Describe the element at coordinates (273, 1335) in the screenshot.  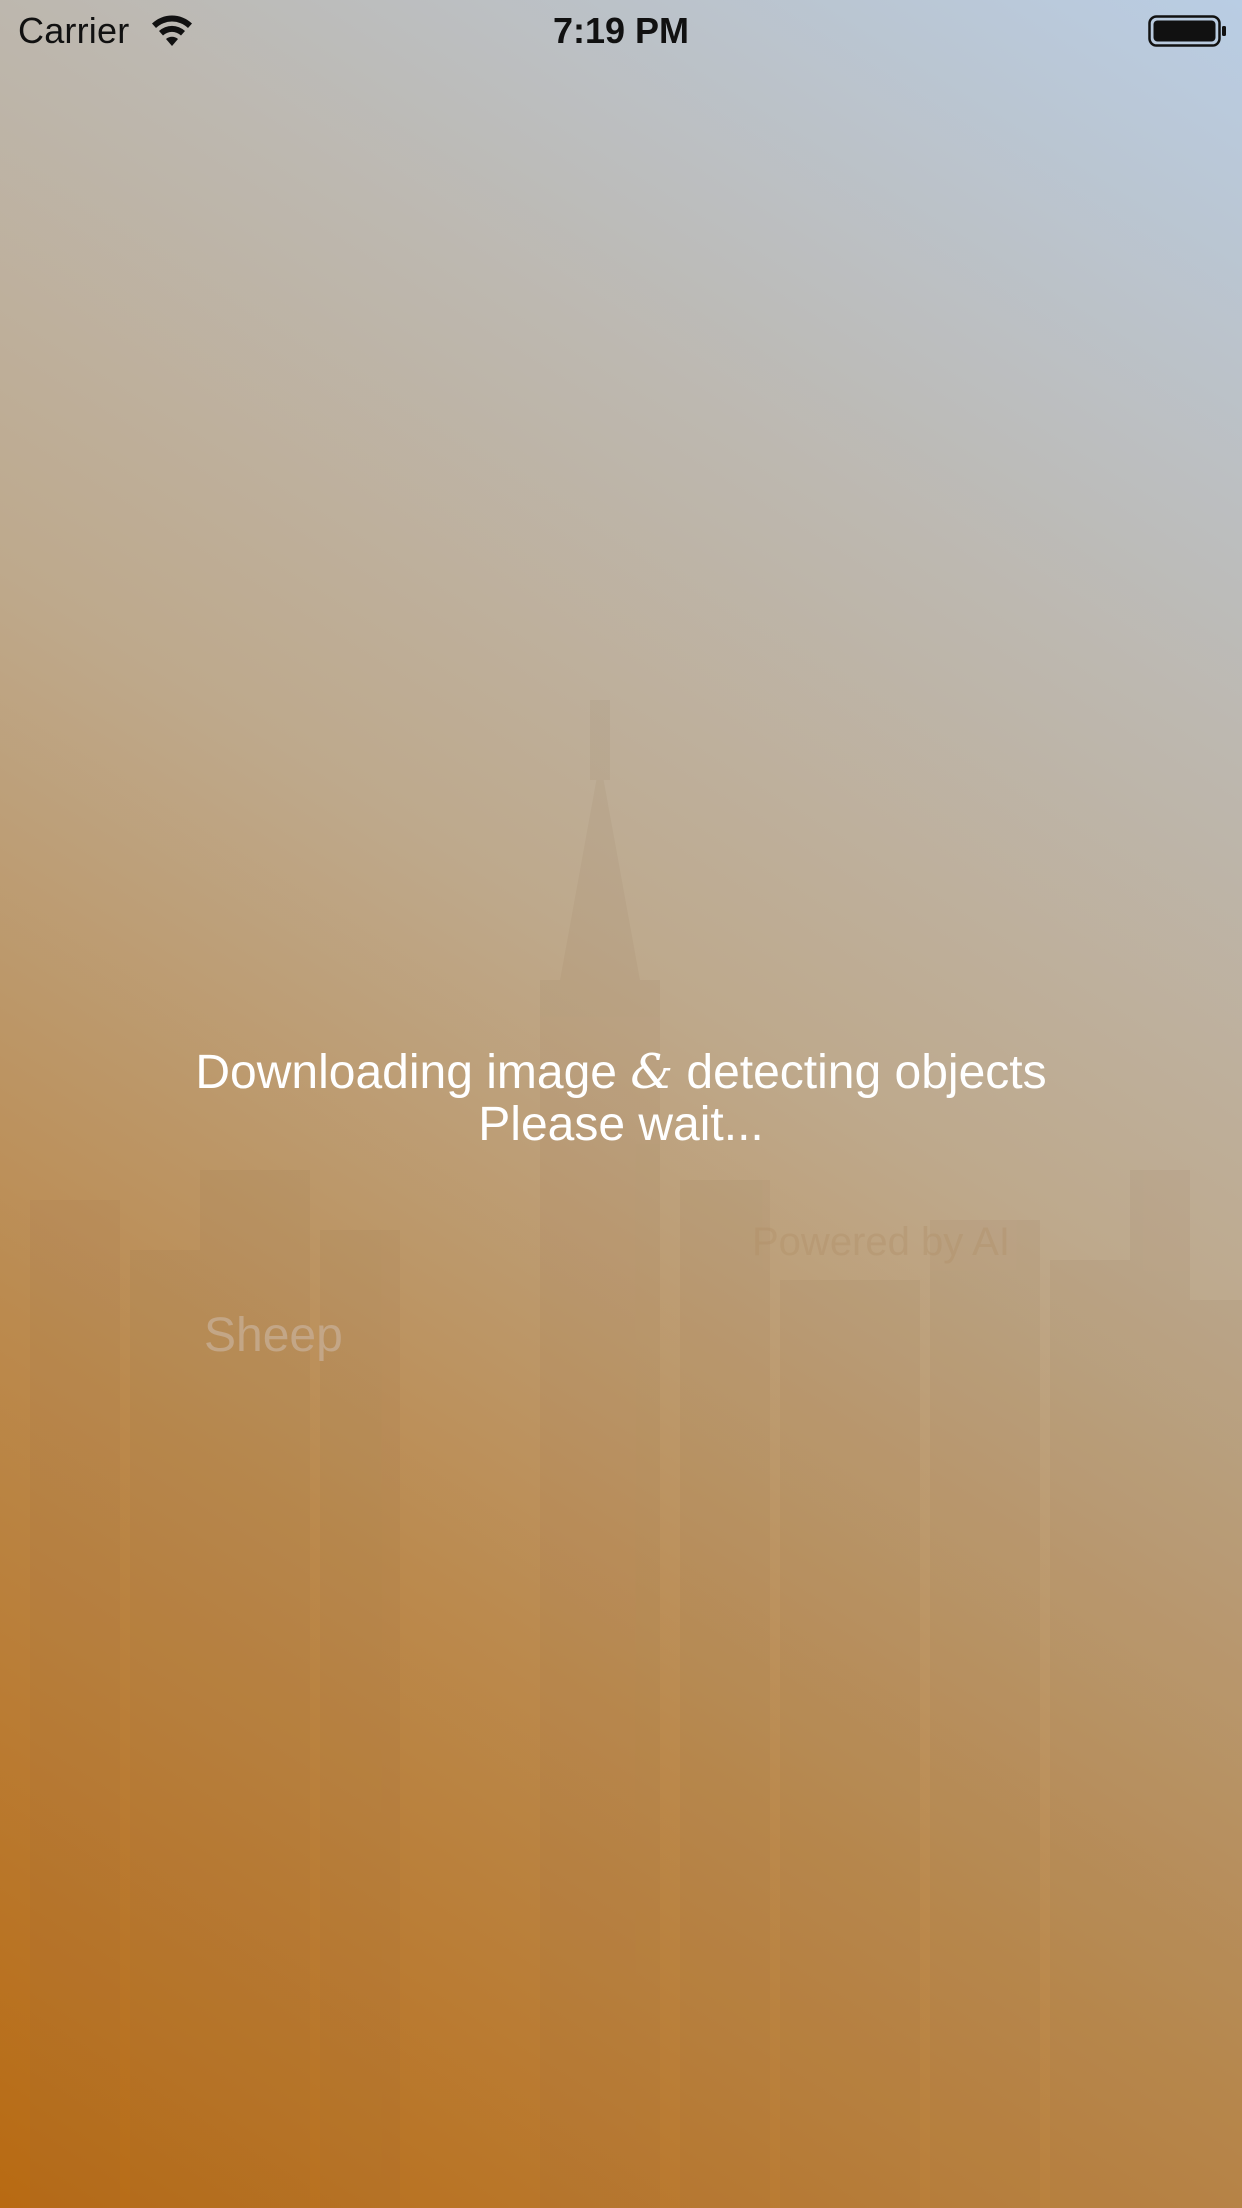
I see `detected-object-label: Sheep` at that location.